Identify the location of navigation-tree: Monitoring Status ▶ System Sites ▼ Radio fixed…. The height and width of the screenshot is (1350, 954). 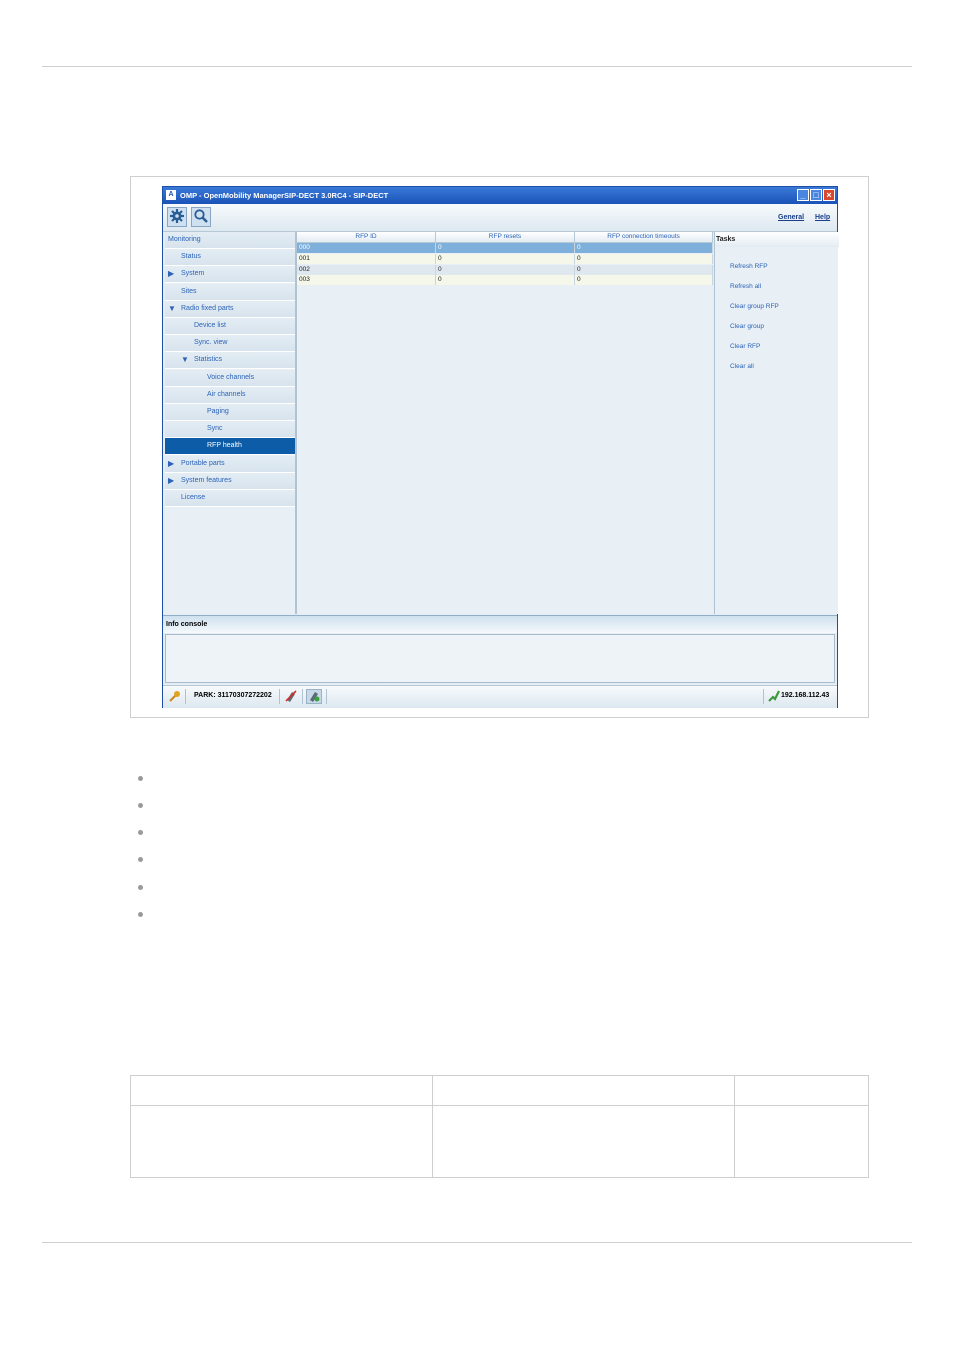
(231, 423).